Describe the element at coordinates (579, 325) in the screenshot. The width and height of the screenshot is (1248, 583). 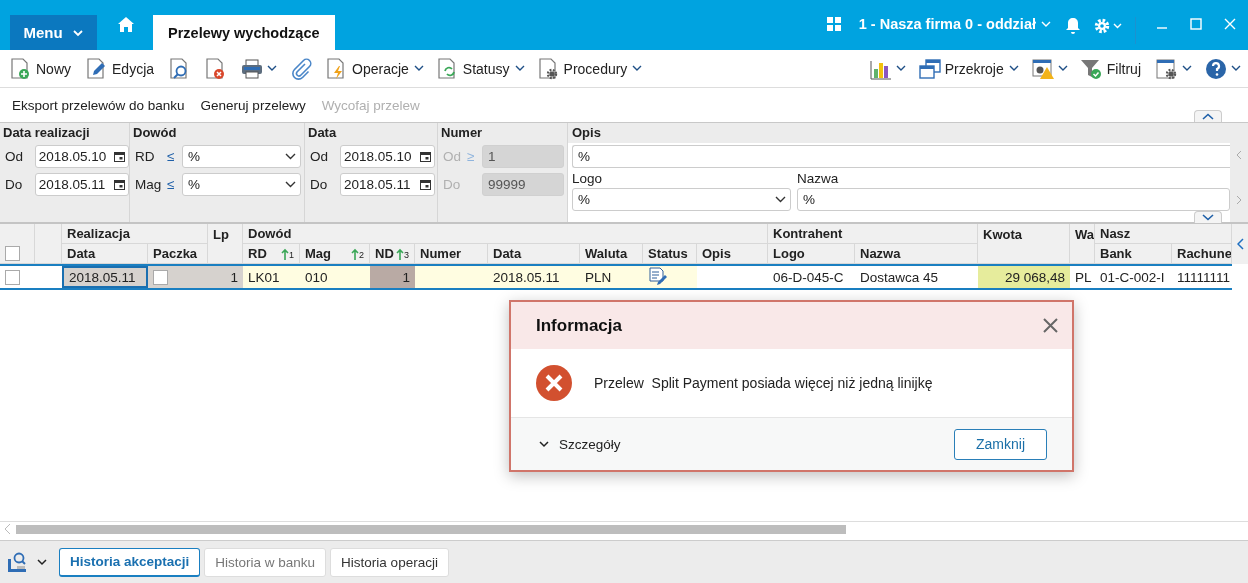
I see `dialog-title: Informacja` at that location.